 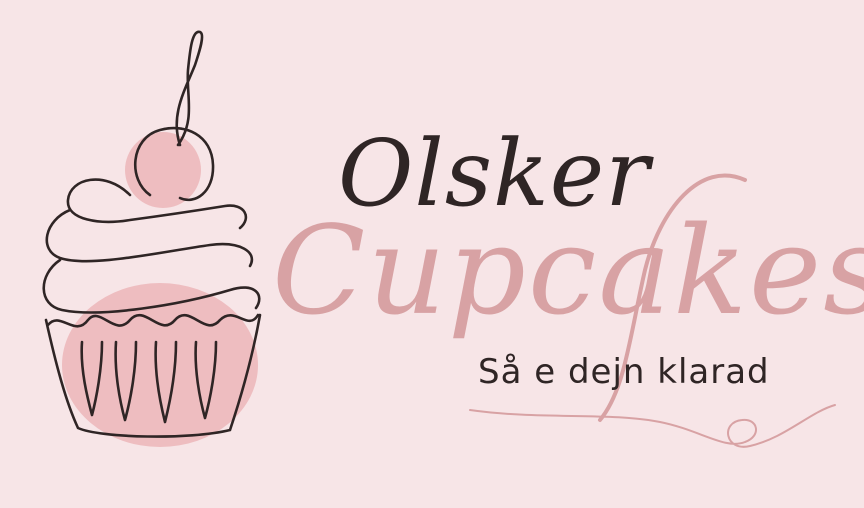 What do you see at coordinates (652, 426) in the screenshot?
I see `flourish-tail` at bounding box center [652, 426].